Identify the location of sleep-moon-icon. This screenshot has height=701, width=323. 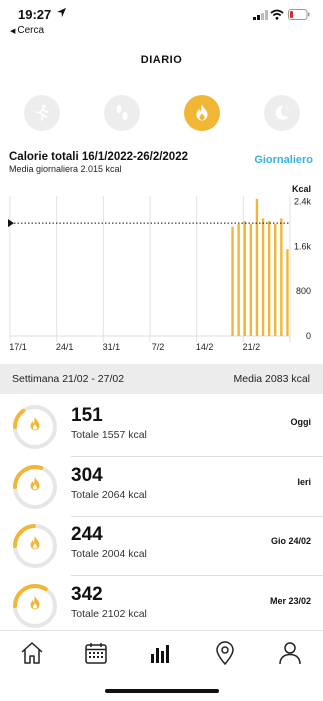
(282, 112).